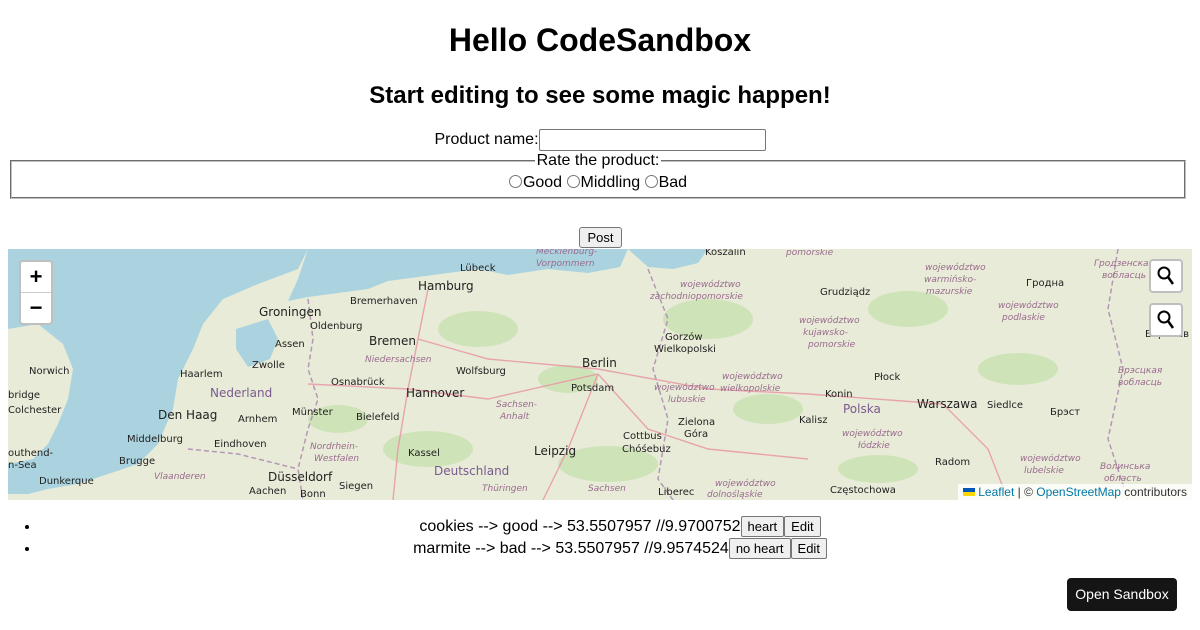  I want to click on map-label-cottbus: Cottbus, so click(642, 436).